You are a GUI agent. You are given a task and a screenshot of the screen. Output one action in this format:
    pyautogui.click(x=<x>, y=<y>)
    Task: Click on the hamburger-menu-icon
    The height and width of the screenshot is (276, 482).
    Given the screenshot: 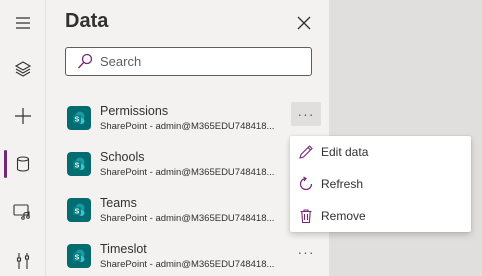 What is the action you would take?
    pyautogui.click(x=23, y=23)
    